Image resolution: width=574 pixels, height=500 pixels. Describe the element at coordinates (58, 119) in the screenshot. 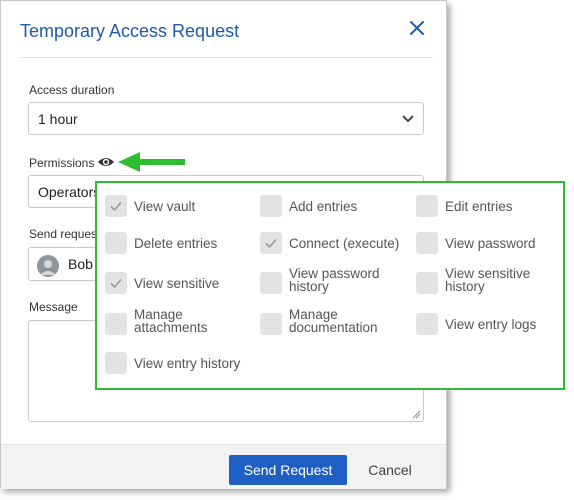

I see `access-duration-value: 1 hour` at that location.